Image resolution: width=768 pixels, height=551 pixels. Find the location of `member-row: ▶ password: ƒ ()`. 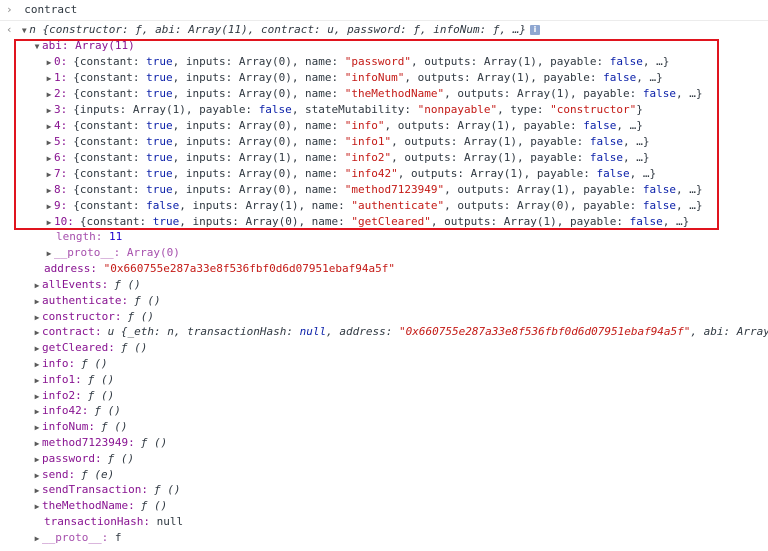

member-row: ▶ password: ƒ () is located at coordinates (83, 459).